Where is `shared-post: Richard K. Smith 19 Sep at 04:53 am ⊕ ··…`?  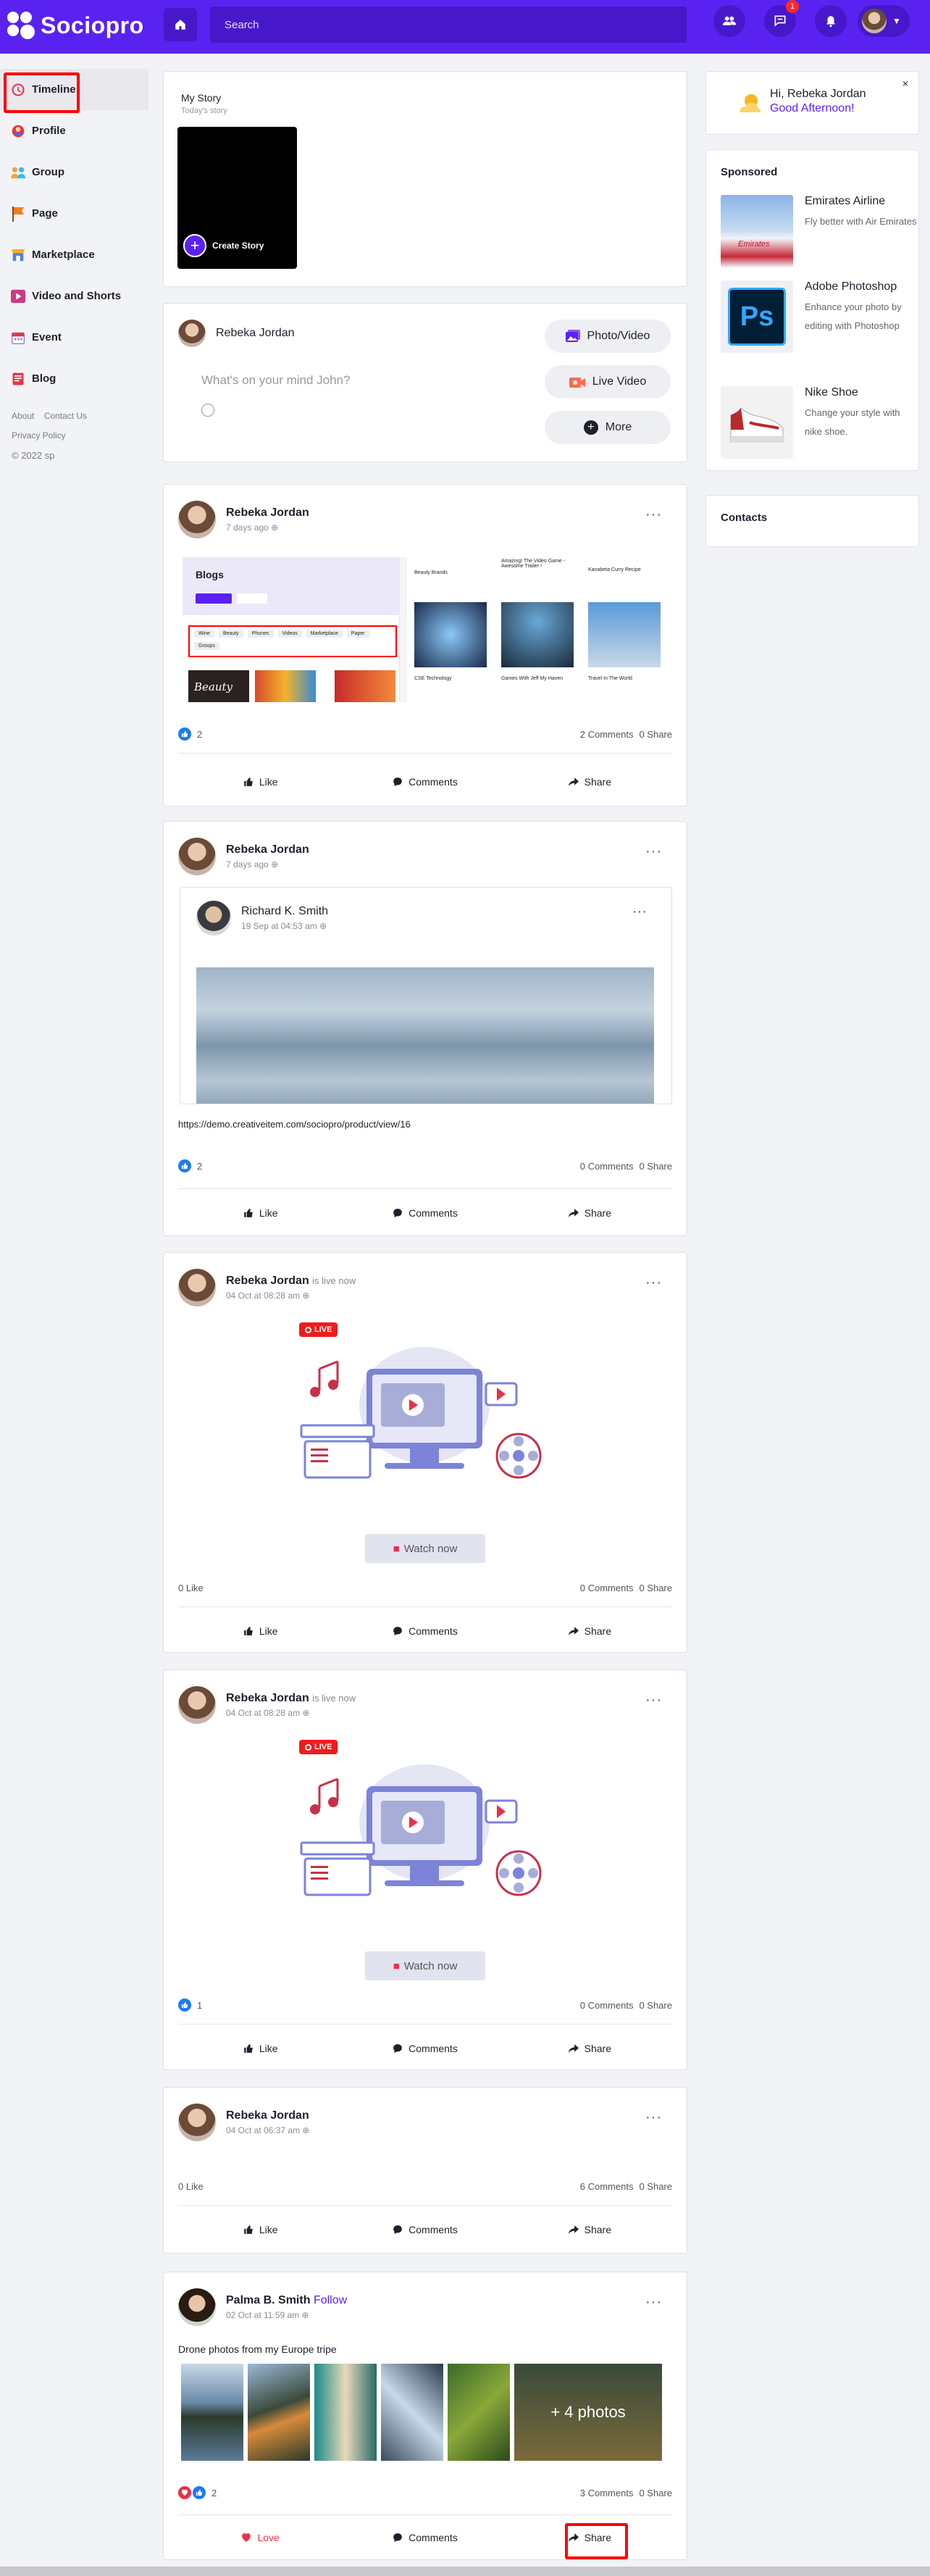
shared-post: Richard K. Smith 19 Sep at 04:53 am ⊕ ··… is located at coordinates (426, 995).